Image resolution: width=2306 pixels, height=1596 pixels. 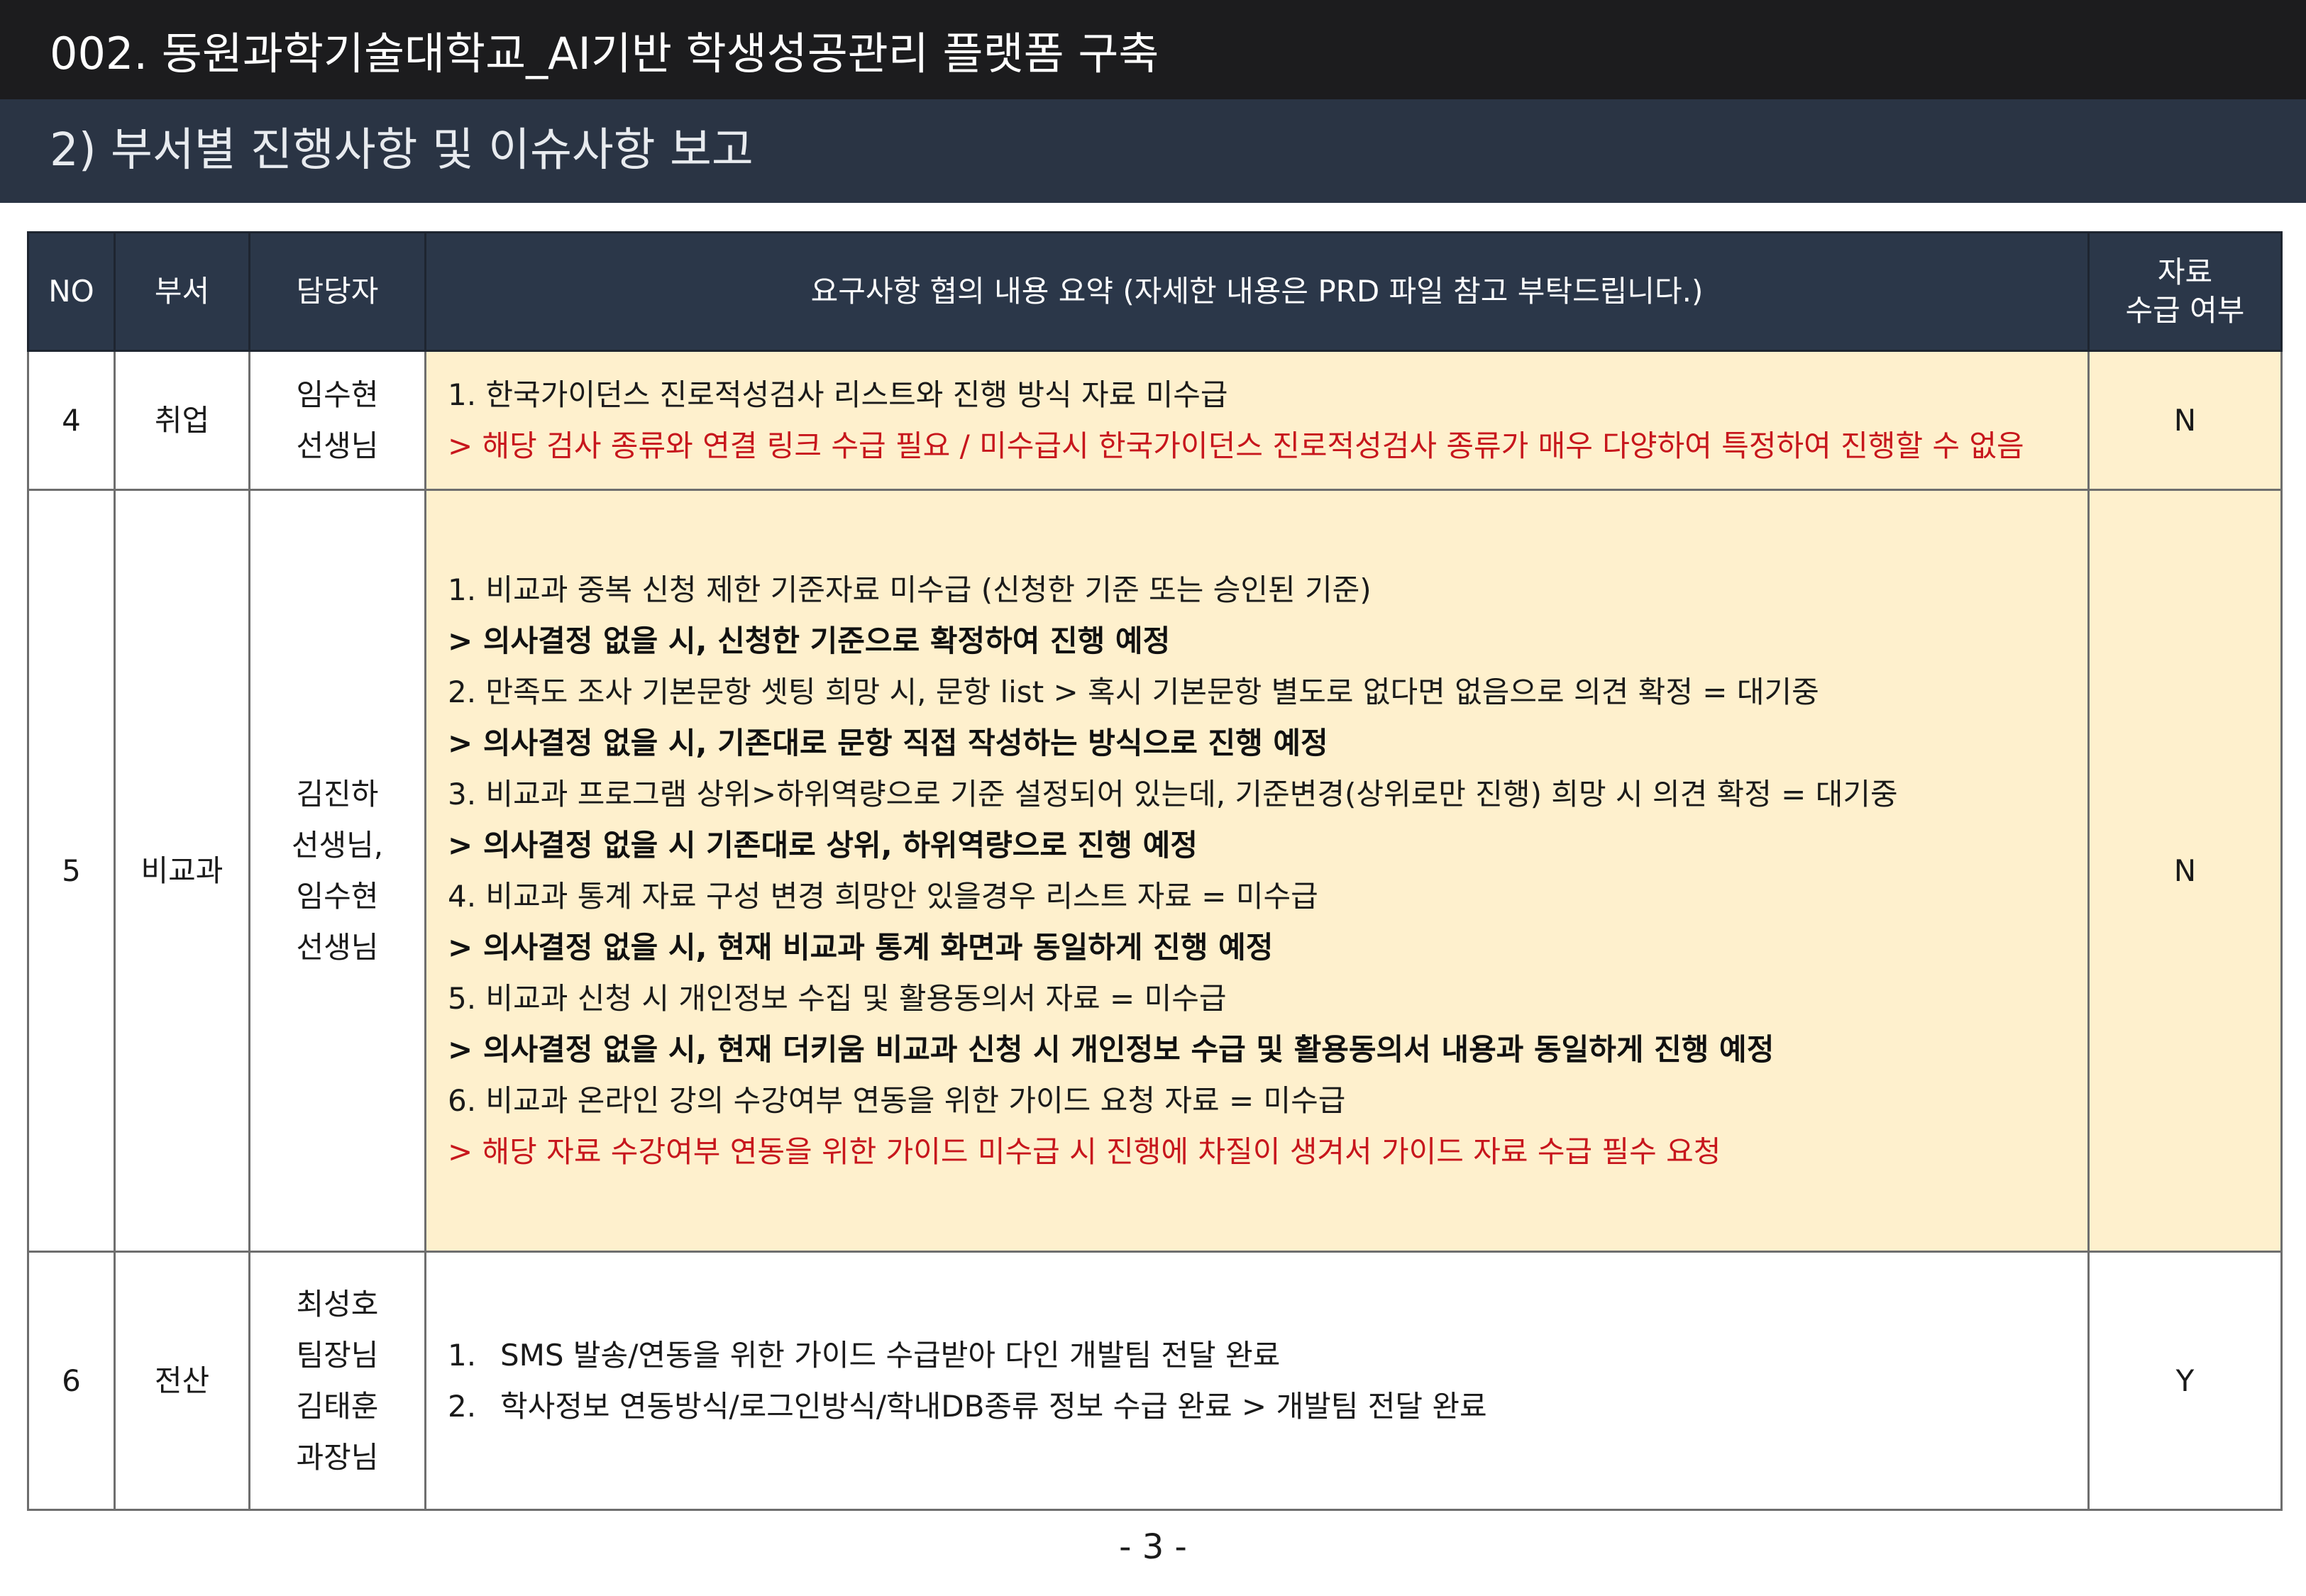 I want to click on title-bar: 002. 동원과학기술대학교_AI기반 학생성공관리 플랫폼 구축, so click(x=1153, y=50).